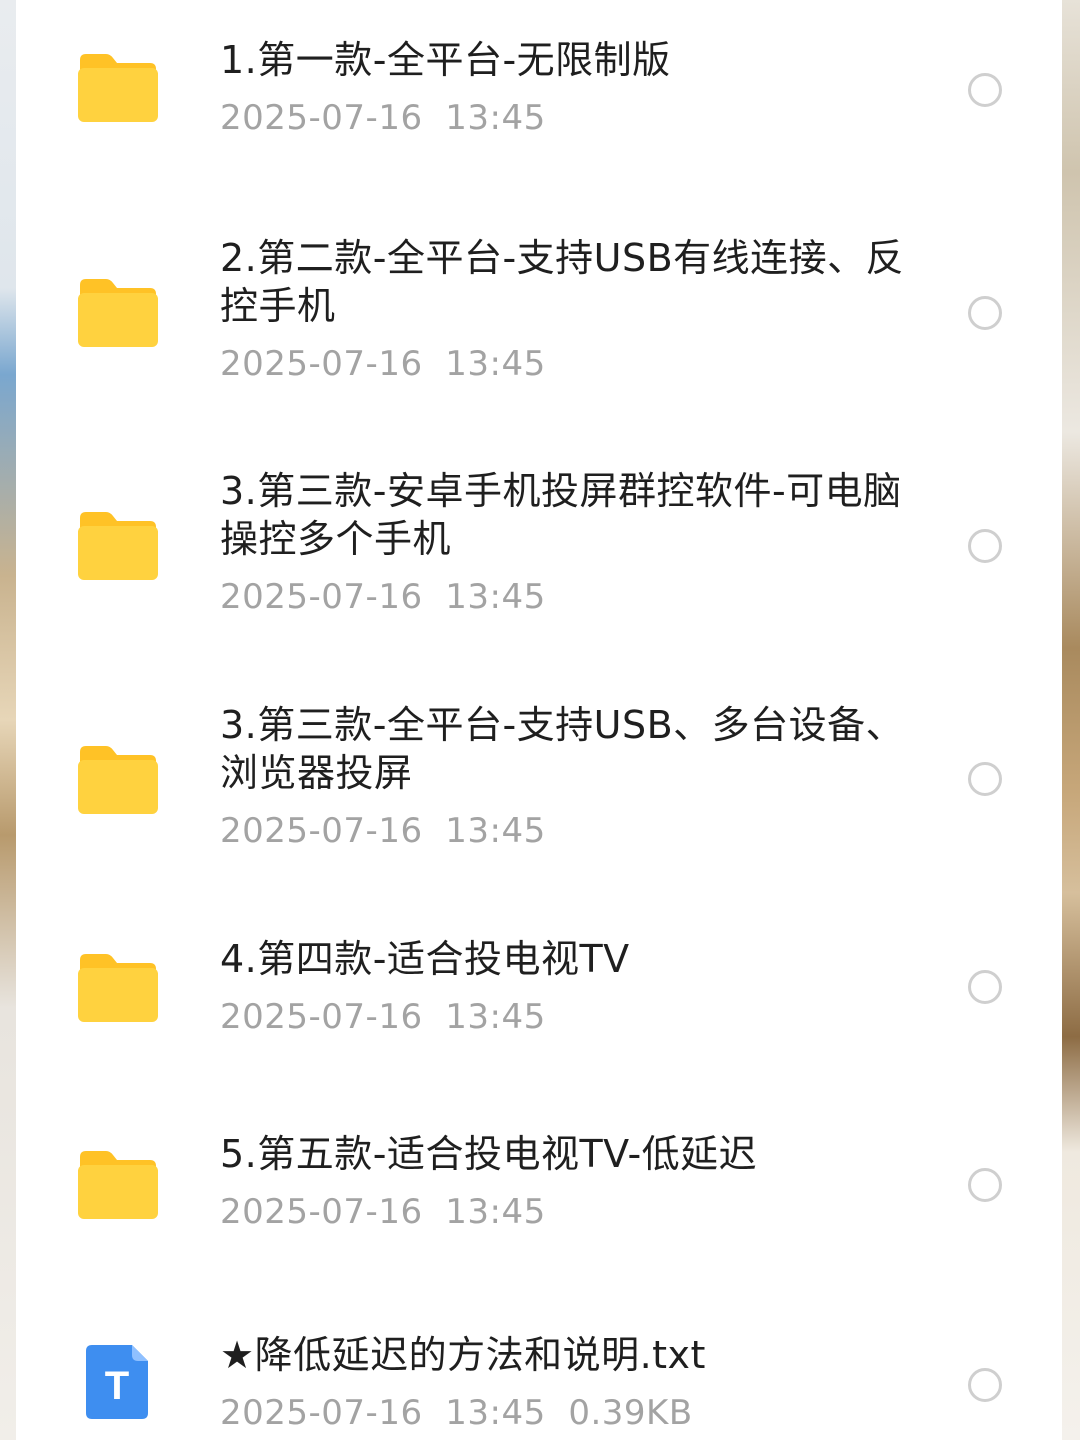  Describe the element at coordinates (1071, 720) in the screenshot. I see `background-photo-right` at that location.